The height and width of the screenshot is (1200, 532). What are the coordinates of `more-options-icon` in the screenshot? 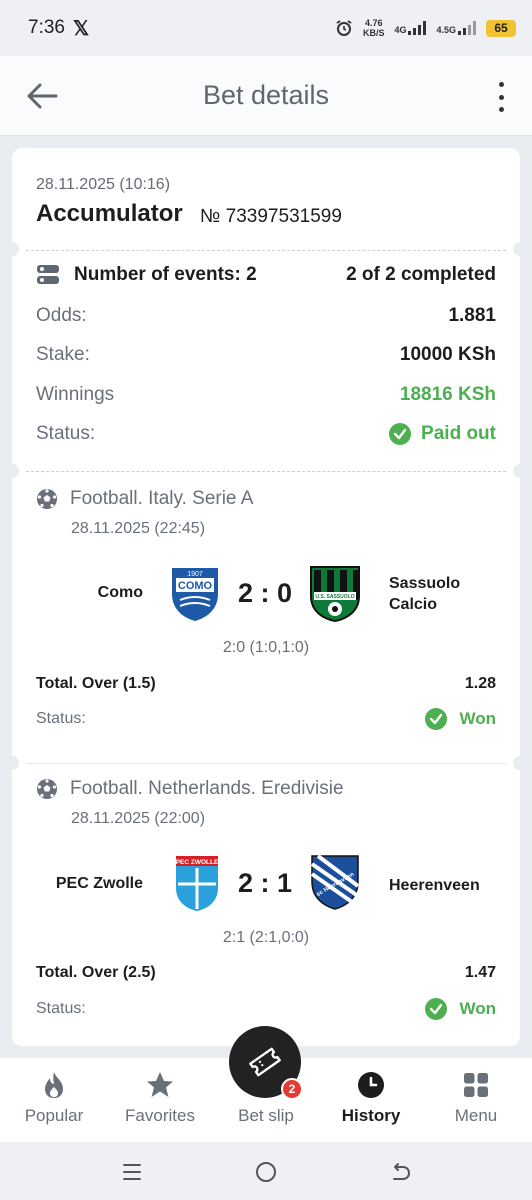 It's located at (501, 97).